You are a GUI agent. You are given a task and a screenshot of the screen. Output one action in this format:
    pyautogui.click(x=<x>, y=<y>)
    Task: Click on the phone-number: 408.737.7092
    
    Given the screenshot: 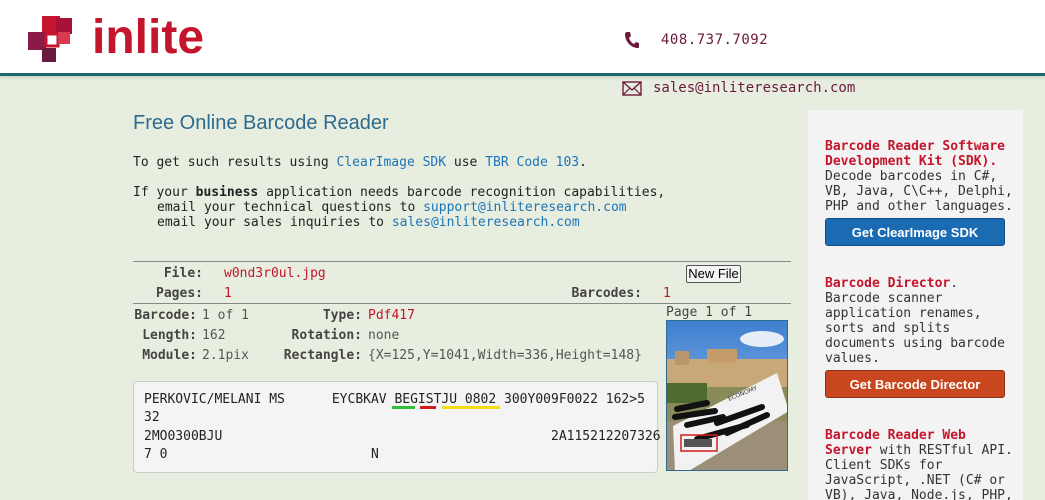 What is the action you would take?
    pyautogui.click(x=714, y=40)
    